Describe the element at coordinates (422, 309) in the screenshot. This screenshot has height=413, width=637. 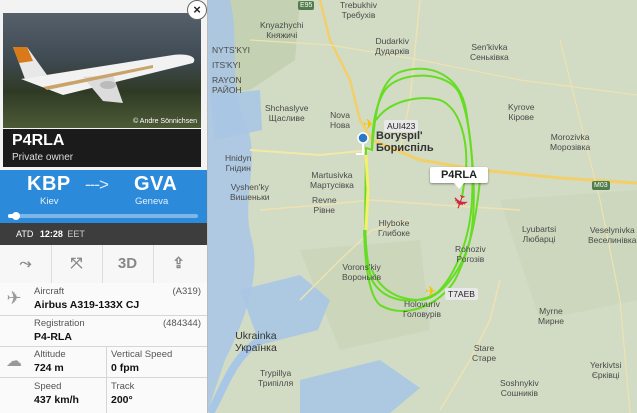
I see `place-label: Holovurív Головурів` at that location.